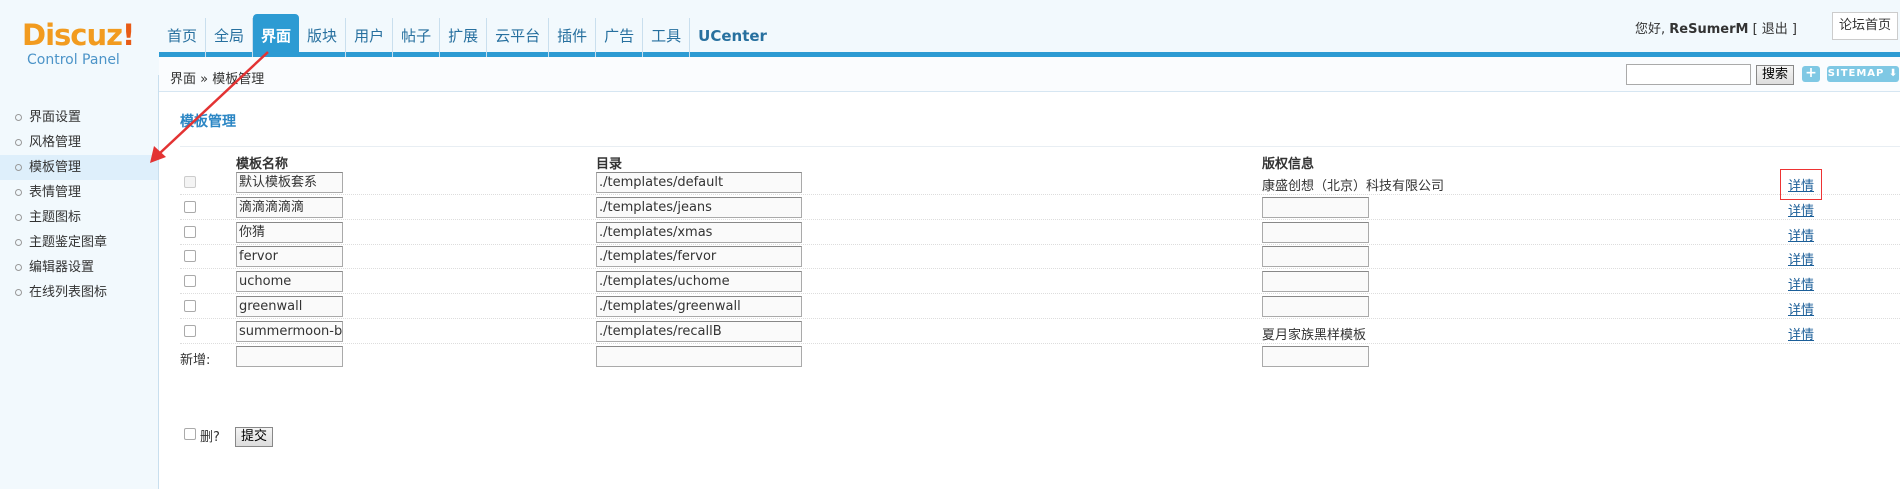  What do you see at coordinates (1315, 356) in the screenshot?
I see `new-copyright-input` at bounding box center [1315, 356].